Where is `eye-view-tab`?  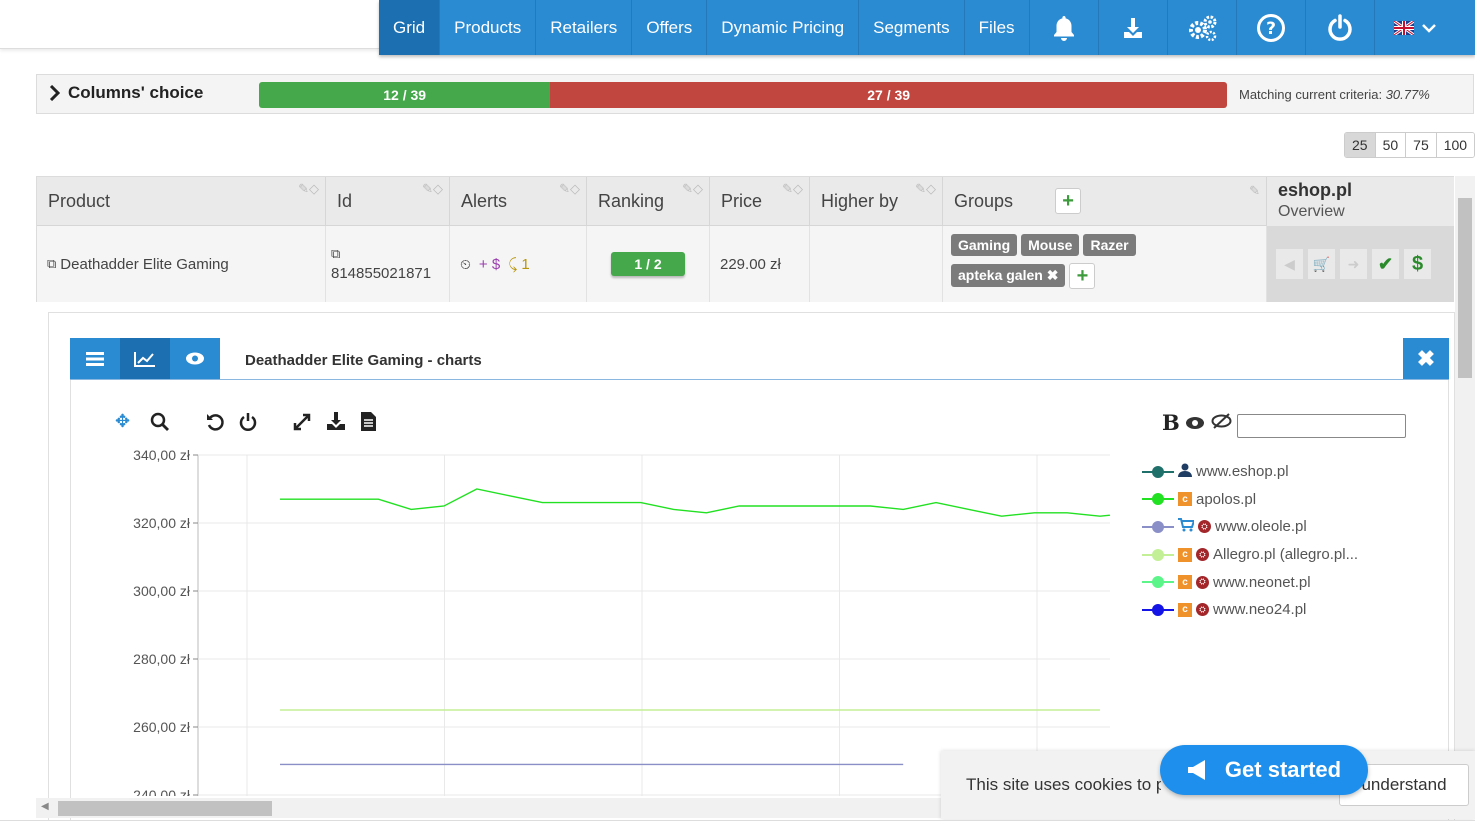 eye-view-tab is located at coordinates (195, 358).